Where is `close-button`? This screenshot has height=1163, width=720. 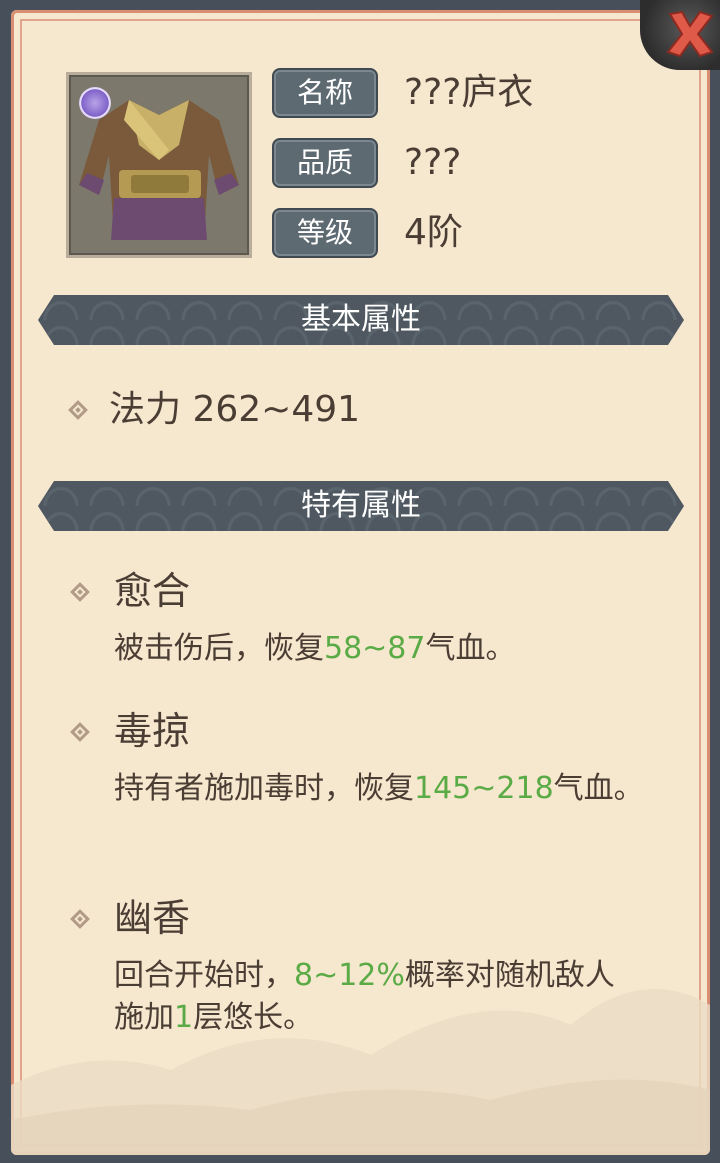 close-button is located at coordinates (680, 35).